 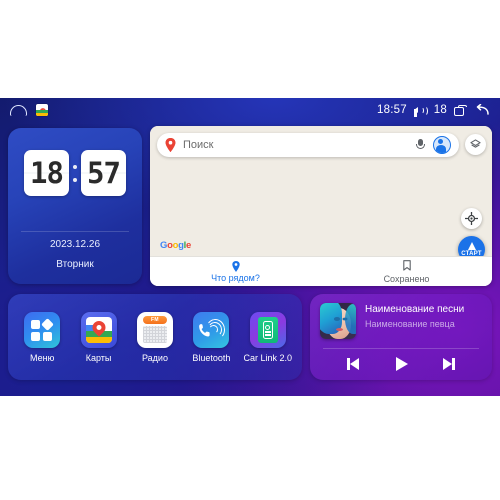 What do you see at coordinates (42, 357) in the screenshot?
I see `app-menu-label: Меню` at bounding box center [42, 357].